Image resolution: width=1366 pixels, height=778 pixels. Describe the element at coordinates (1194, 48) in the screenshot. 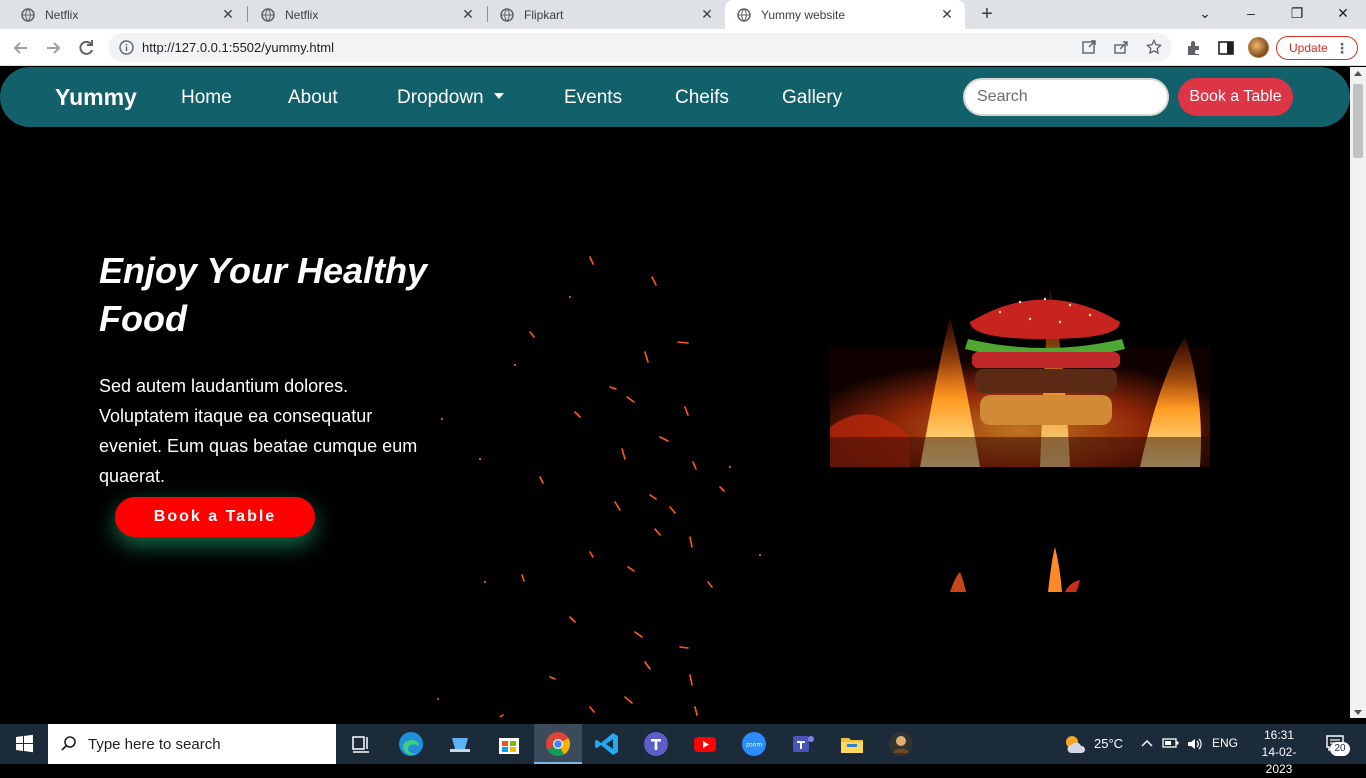

I see `extensions-icon` at that location.